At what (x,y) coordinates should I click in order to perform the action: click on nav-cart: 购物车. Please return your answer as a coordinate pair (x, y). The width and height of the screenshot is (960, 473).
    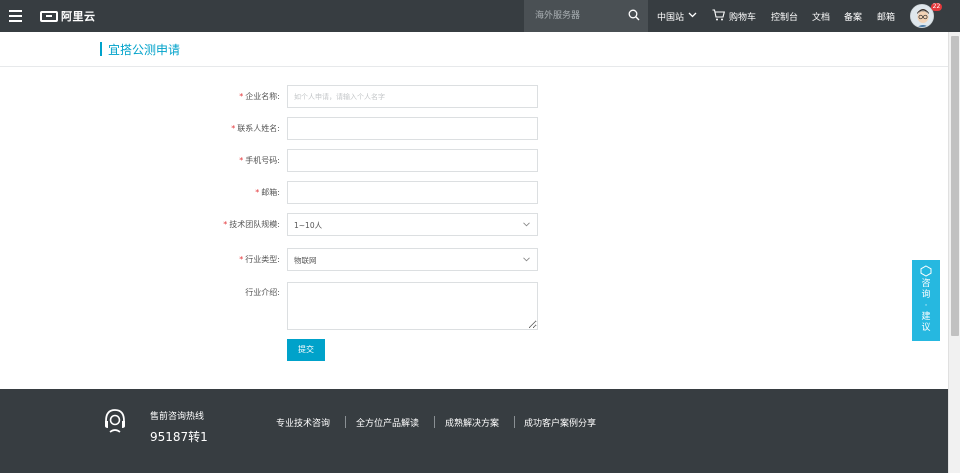
    Looking at the image, I should click on (742, 16).